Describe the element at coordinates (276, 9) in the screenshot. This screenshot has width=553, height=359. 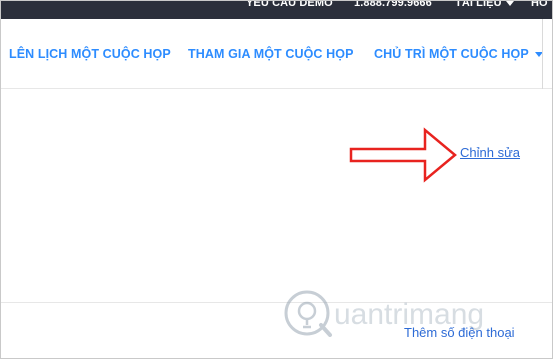
I see `top-utility-bar: YÊU CẦU DEMO 1.888.799.9666 TÀI LIỆU HỖ` at that location.